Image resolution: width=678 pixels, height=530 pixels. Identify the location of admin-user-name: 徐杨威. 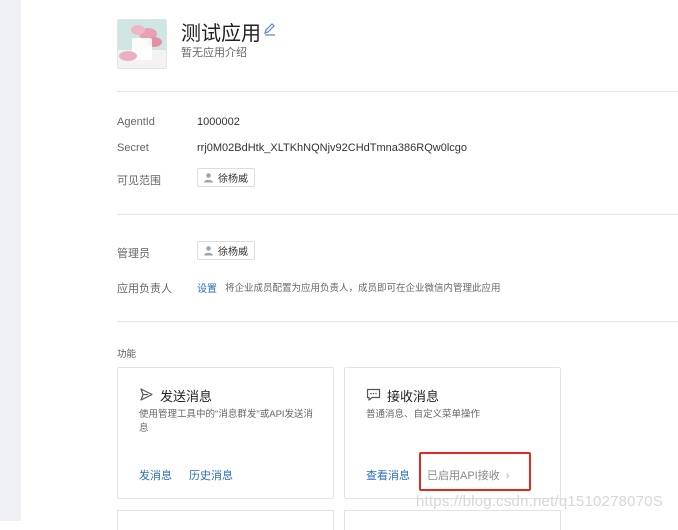
(233, 252).